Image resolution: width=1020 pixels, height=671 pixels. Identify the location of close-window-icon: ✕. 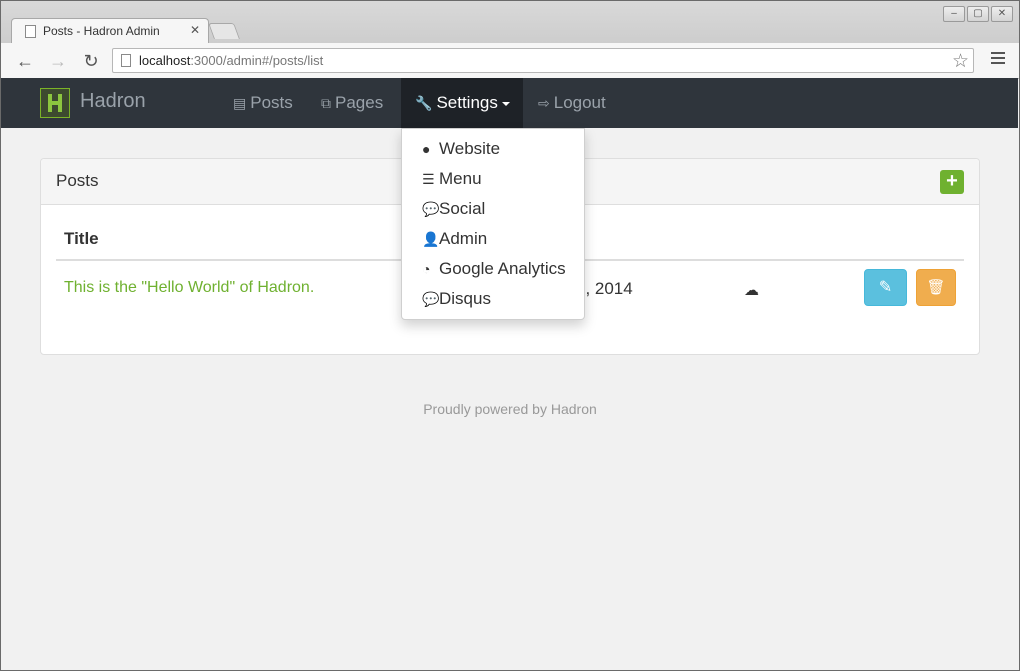
(1002, 14).